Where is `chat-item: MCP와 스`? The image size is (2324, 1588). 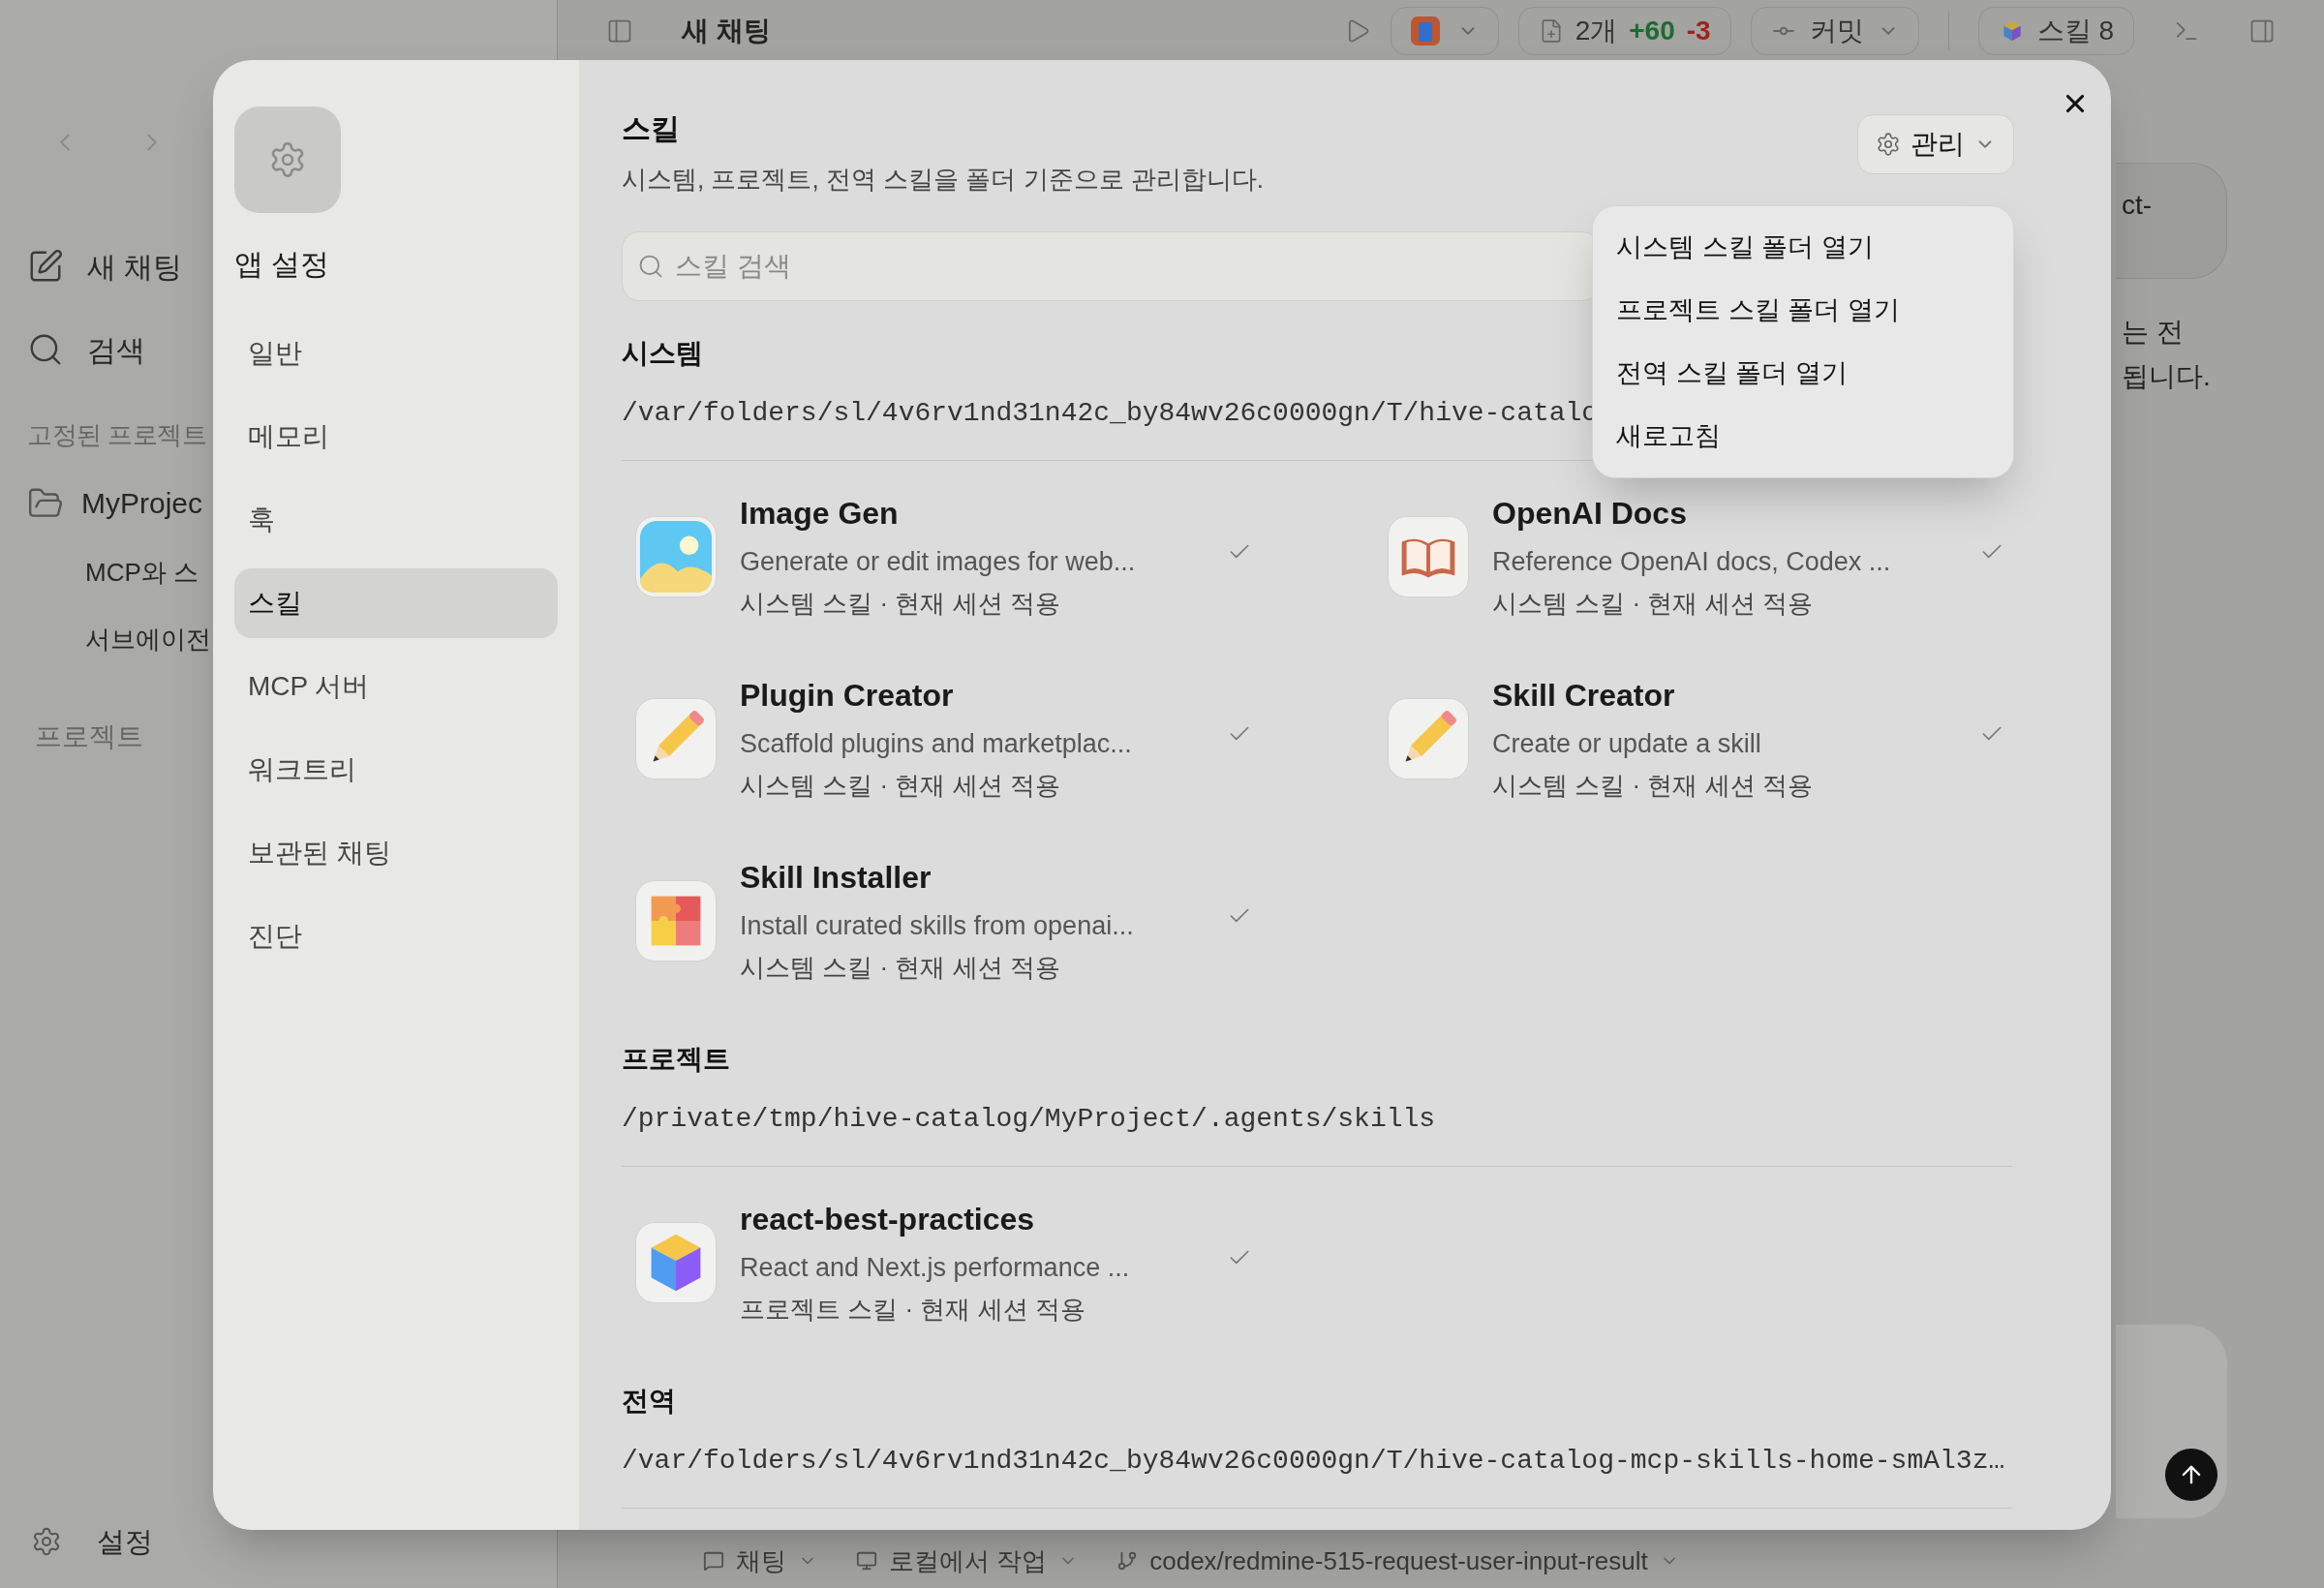 chat-item: MCP와 스 is located at coordinates (142, 573).